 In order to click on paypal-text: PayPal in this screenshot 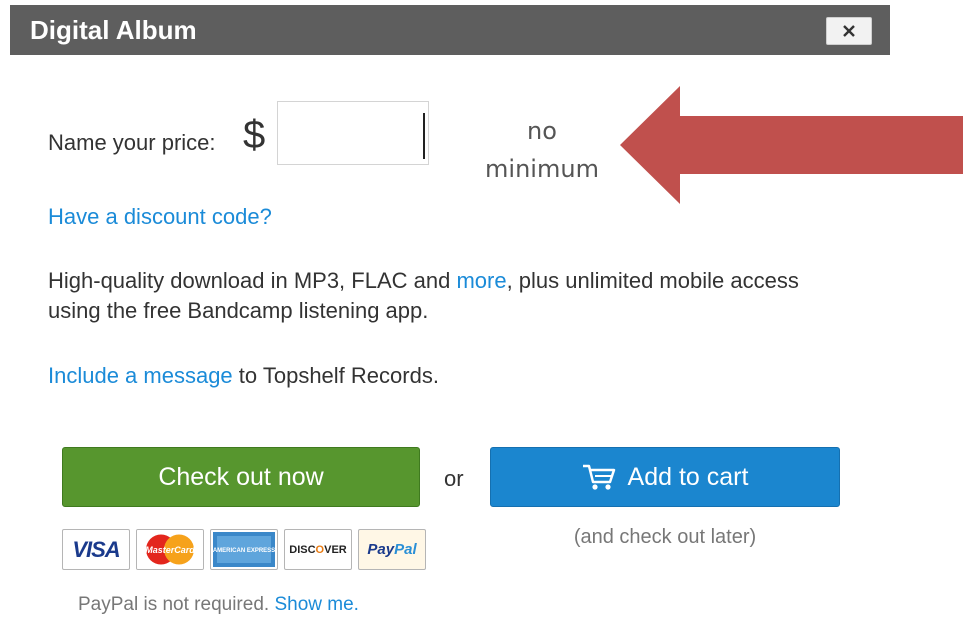, I will do `click(391, 549)`.